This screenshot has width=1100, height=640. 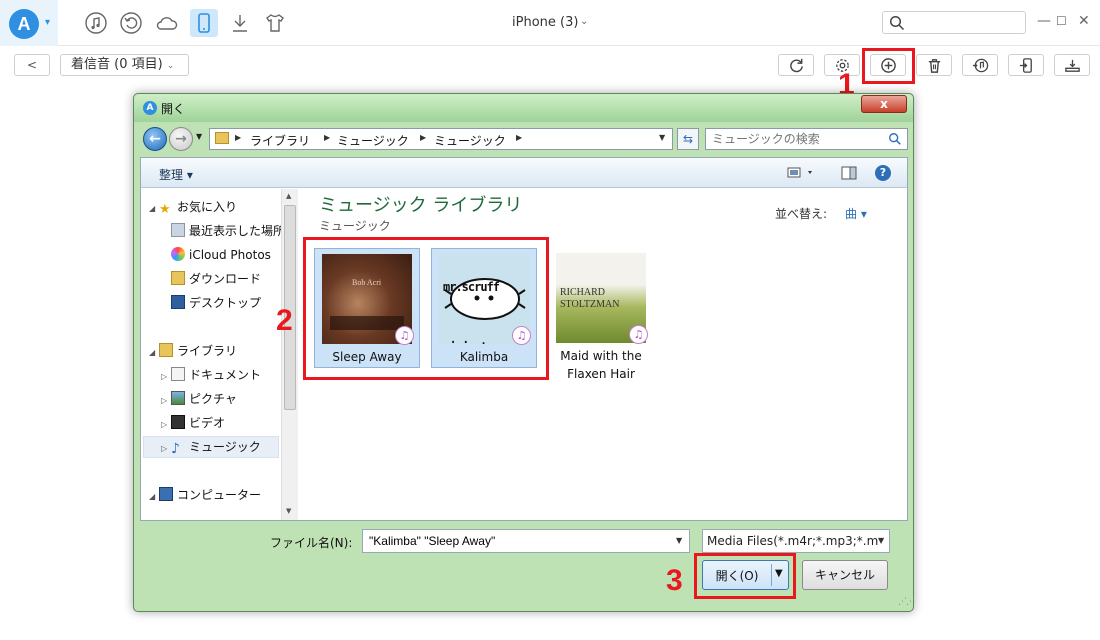 I want to click on delete-button, so click(x=934, y=65).